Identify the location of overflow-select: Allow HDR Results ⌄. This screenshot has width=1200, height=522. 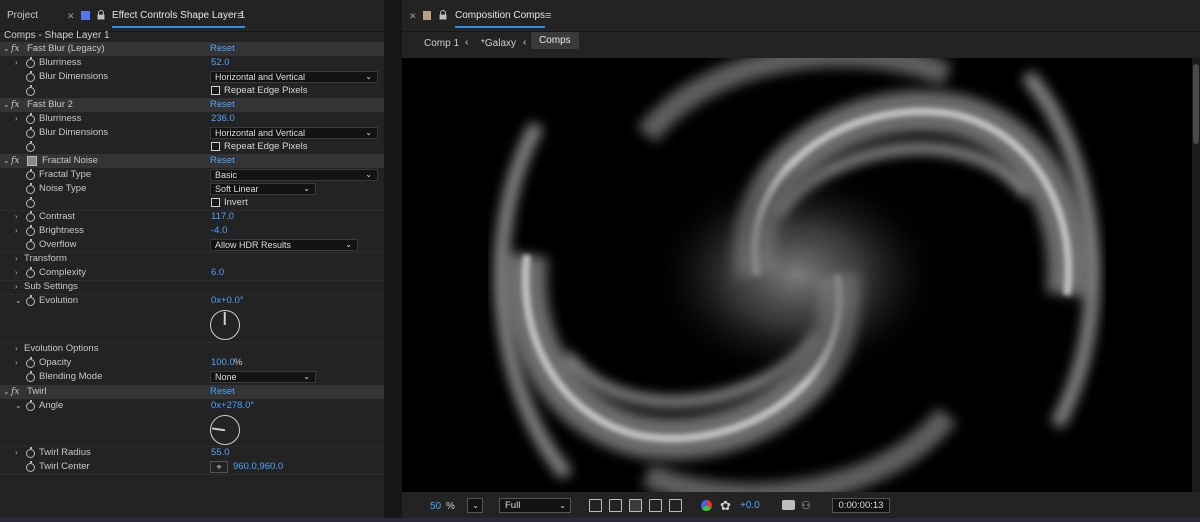
(284, 245).